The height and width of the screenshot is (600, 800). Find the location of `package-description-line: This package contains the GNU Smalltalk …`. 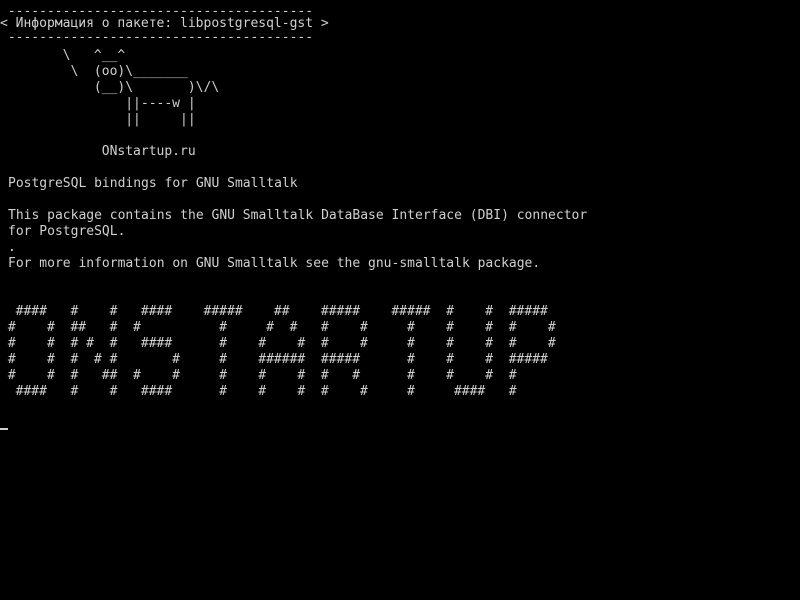

package-description-line: This package contains the GNU Smalltalk … is located at coordinates (298, 215).